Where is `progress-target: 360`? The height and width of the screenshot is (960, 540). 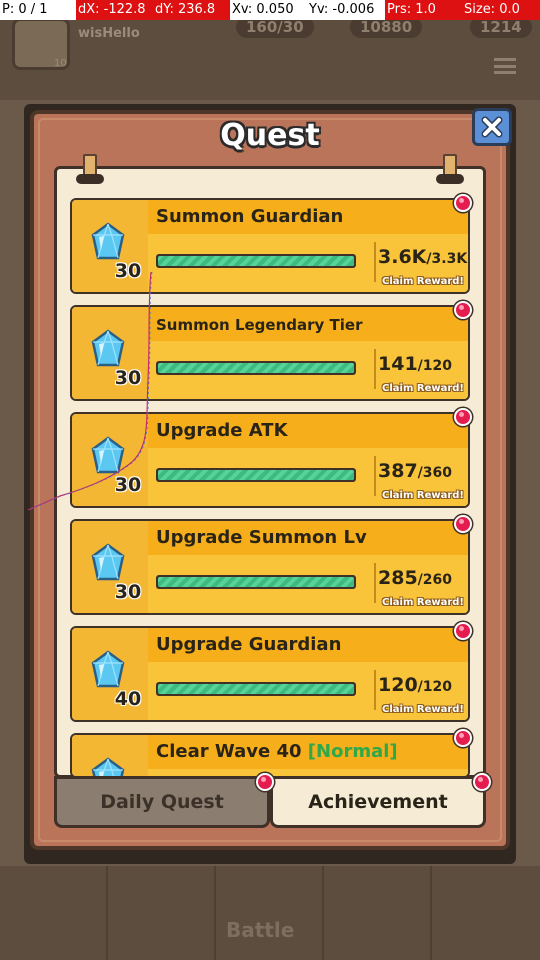 progress-target: 360 is located at coordinates (437, 473).